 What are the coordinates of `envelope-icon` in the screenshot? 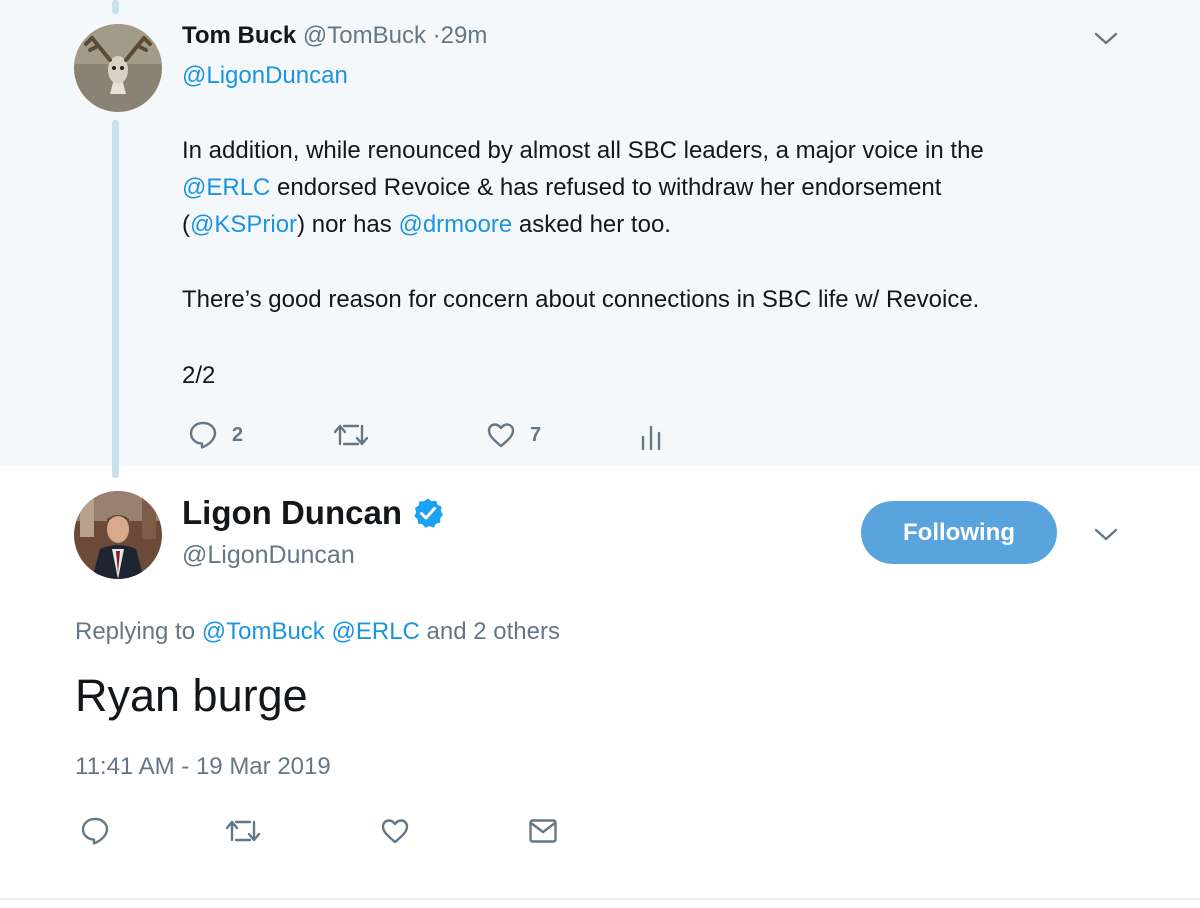 It's located at (543, 831).